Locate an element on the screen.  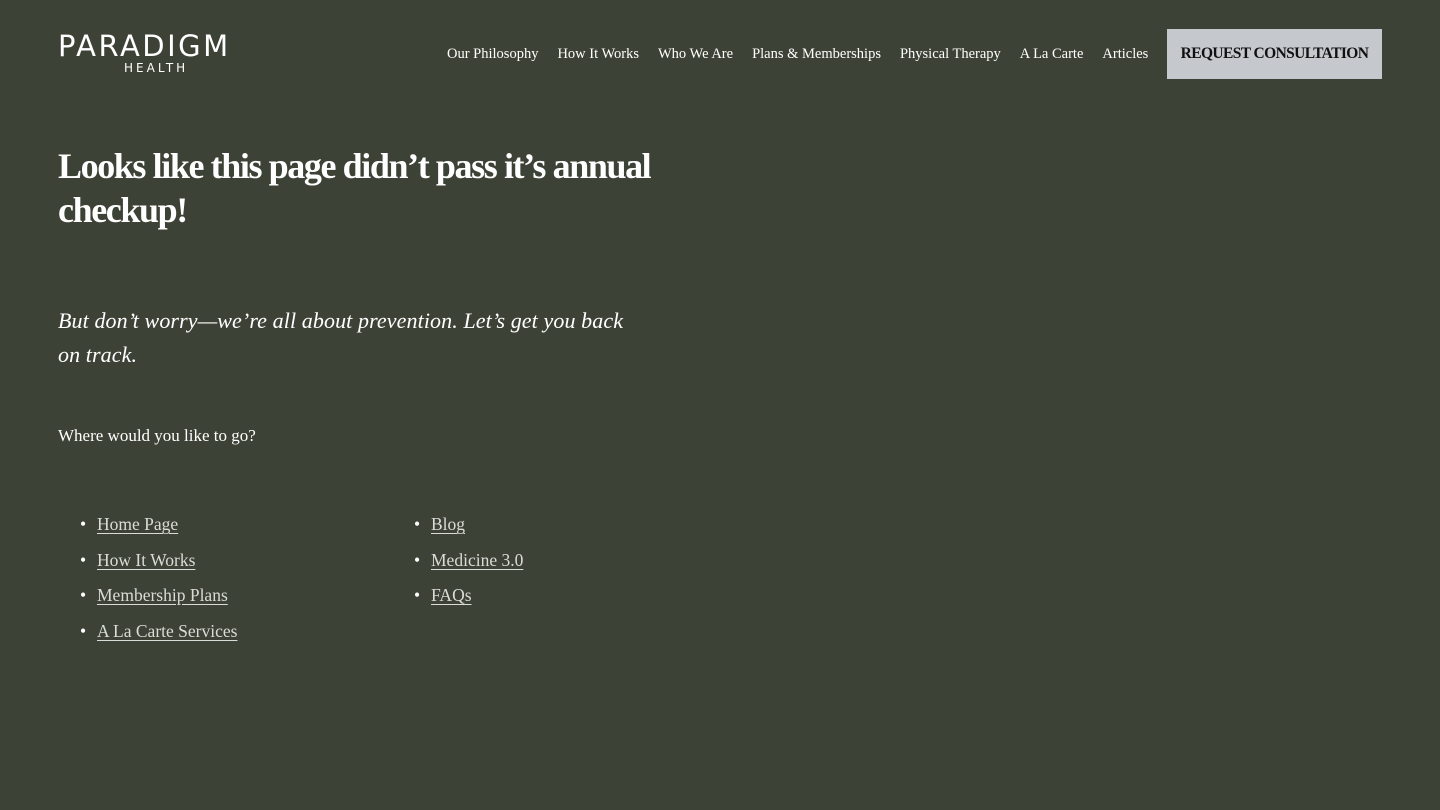
nav-how-it-works: How It Works is located at coordinates (598, 54).